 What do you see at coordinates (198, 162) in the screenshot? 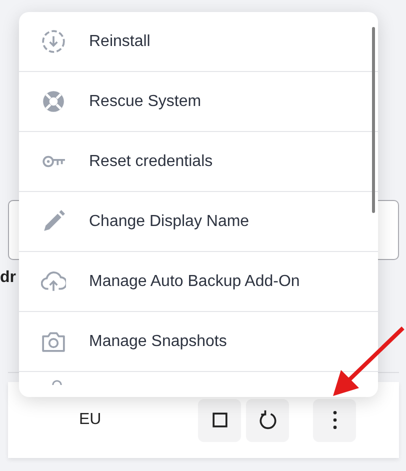
I see `menu-item: Reset credentials` at bounding box center [198, 162].